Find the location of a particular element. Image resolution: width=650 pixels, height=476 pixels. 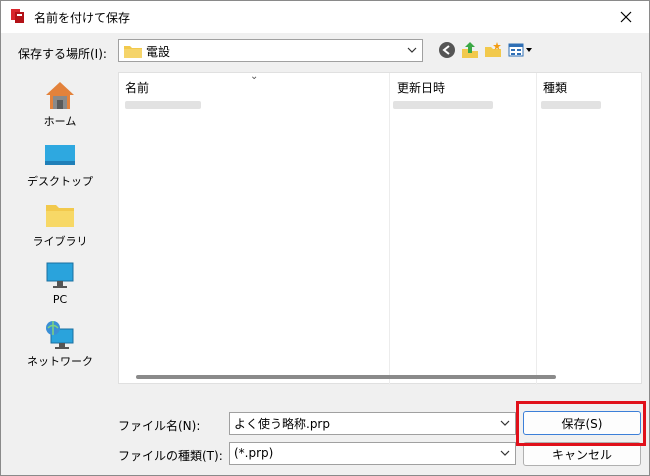

horizontal-scrollbar is located at coordinates (346, 377).